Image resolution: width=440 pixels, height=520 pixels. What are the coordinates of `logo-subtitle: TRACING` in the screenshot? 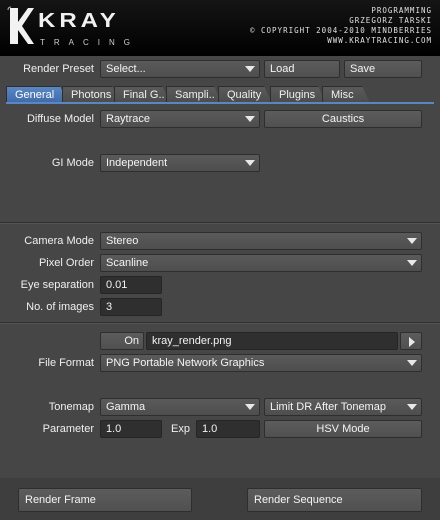 It's located at (89, 42).